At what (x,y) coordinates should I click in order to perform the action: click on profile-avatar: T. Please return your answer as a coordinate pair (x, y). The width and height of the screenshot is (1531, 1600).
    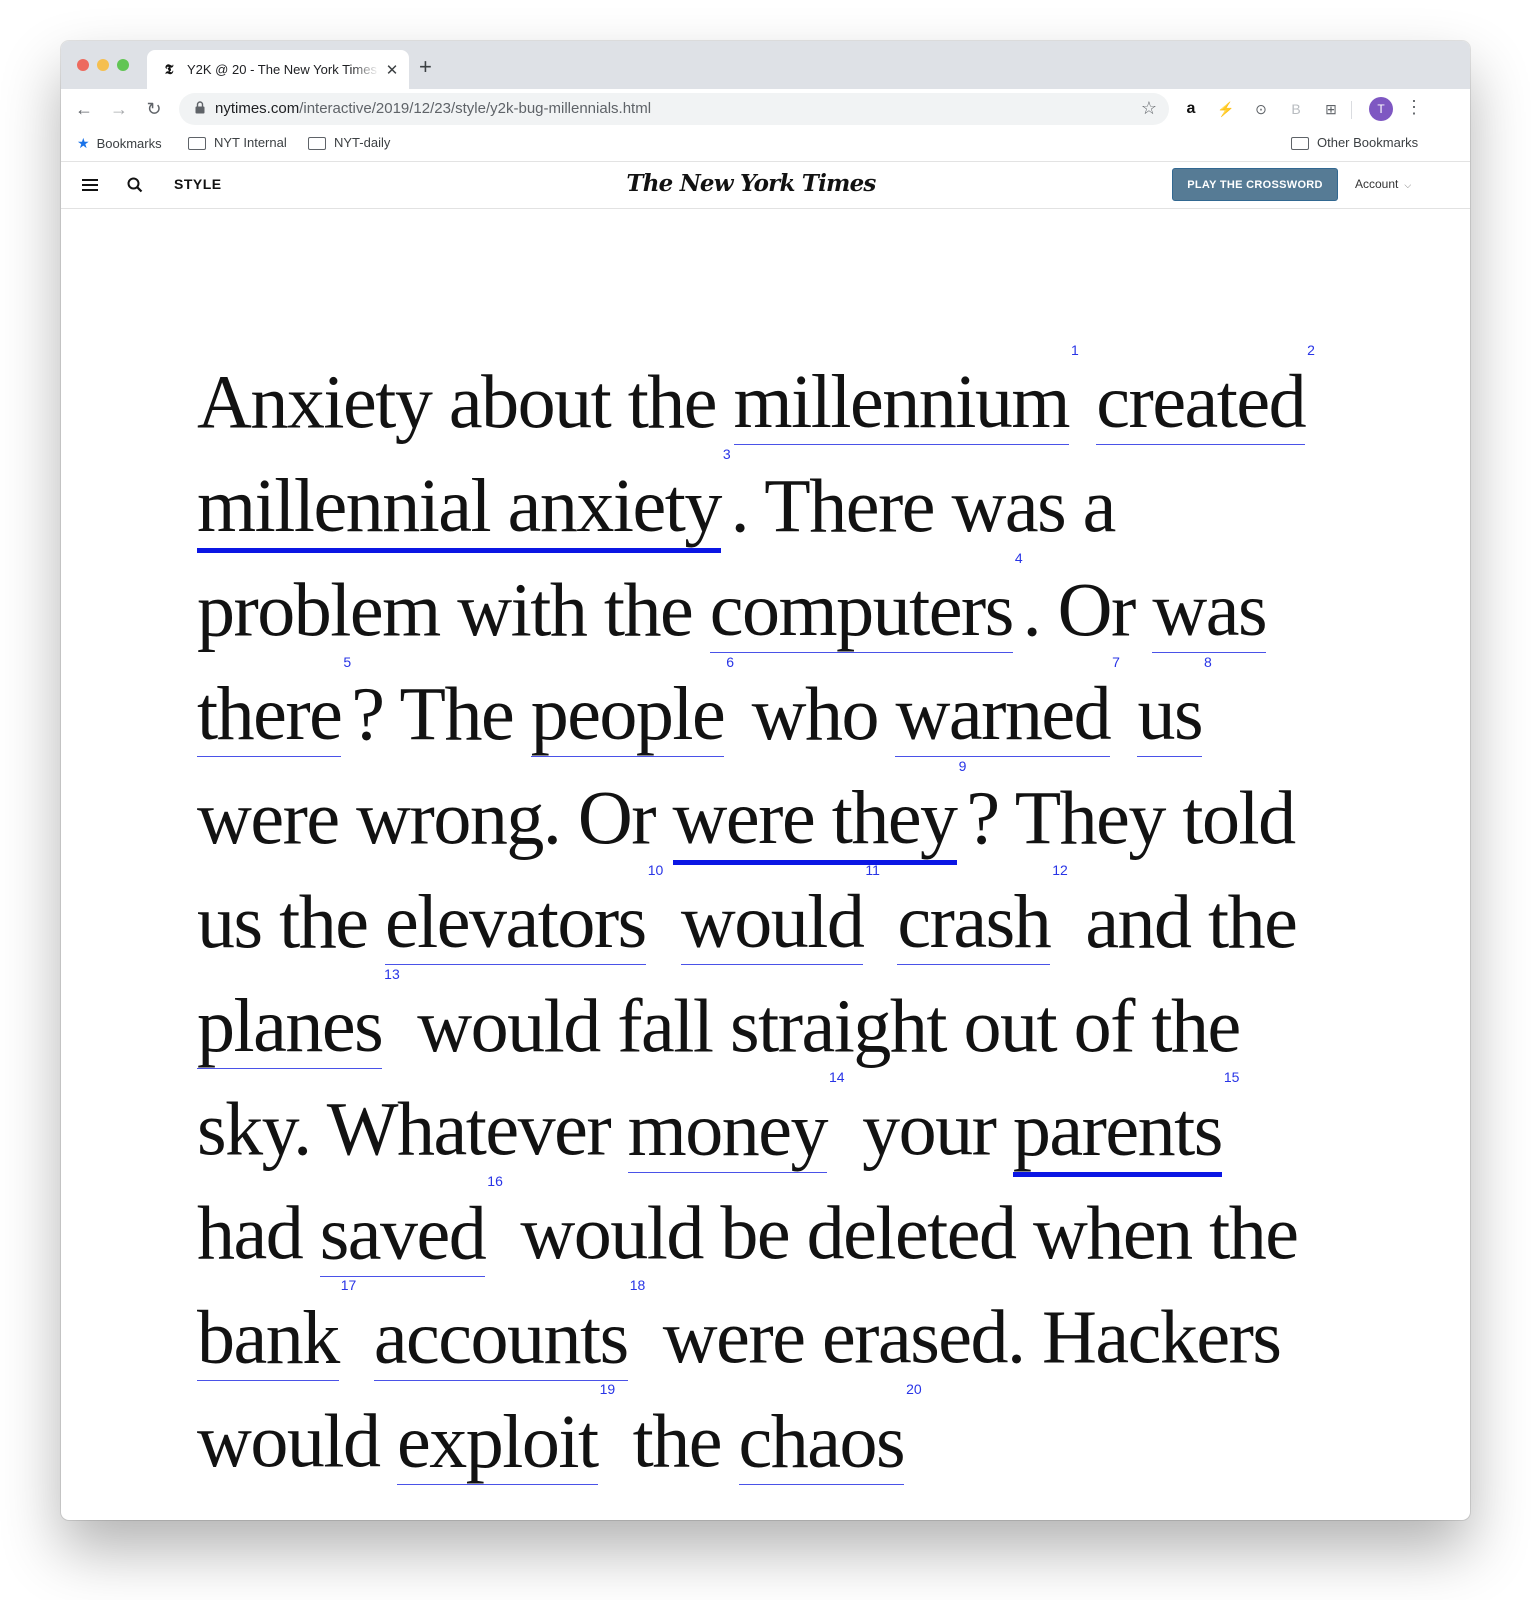
    Looking at the image, I should click on (1381, 109).